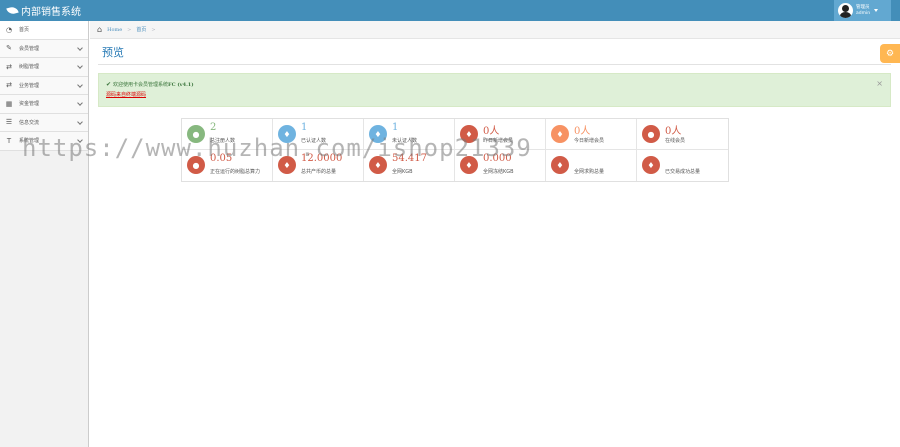  Describe the element at coordinates (494, 94) in the screenshot. I see `alert-note: 源码来自终端源码` at that location.